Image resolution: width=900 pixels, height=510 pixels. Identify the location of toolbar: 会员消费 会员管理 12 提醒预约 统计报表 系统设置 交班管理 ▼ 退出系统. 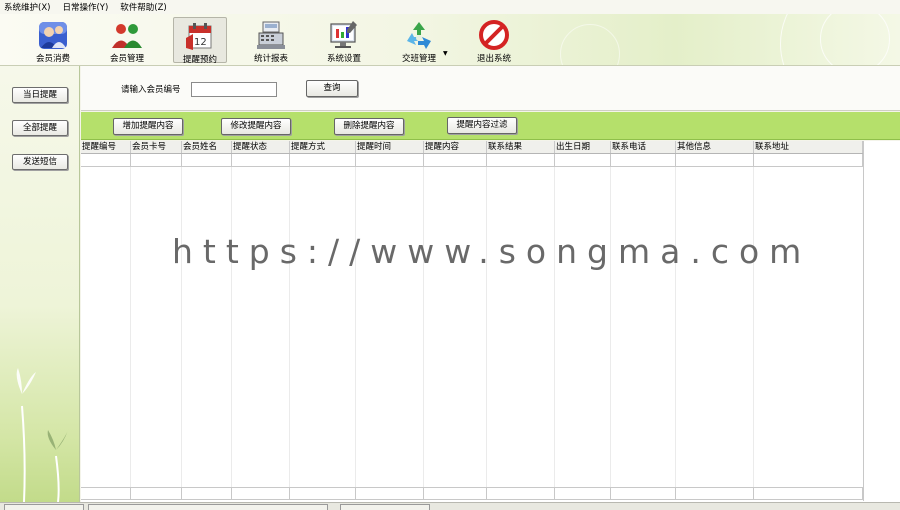
(450, 40).